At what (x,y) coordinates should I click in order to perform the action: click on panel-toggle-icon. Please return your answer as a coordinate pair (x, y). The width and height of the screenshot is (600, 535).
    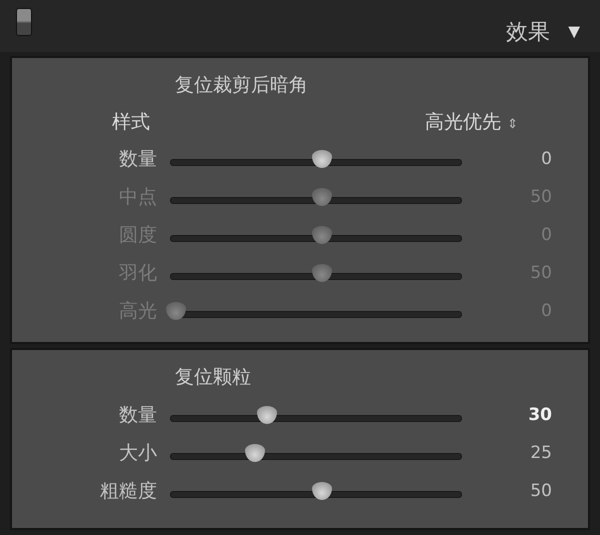
    Looking at the image, I should click on (24, 22).